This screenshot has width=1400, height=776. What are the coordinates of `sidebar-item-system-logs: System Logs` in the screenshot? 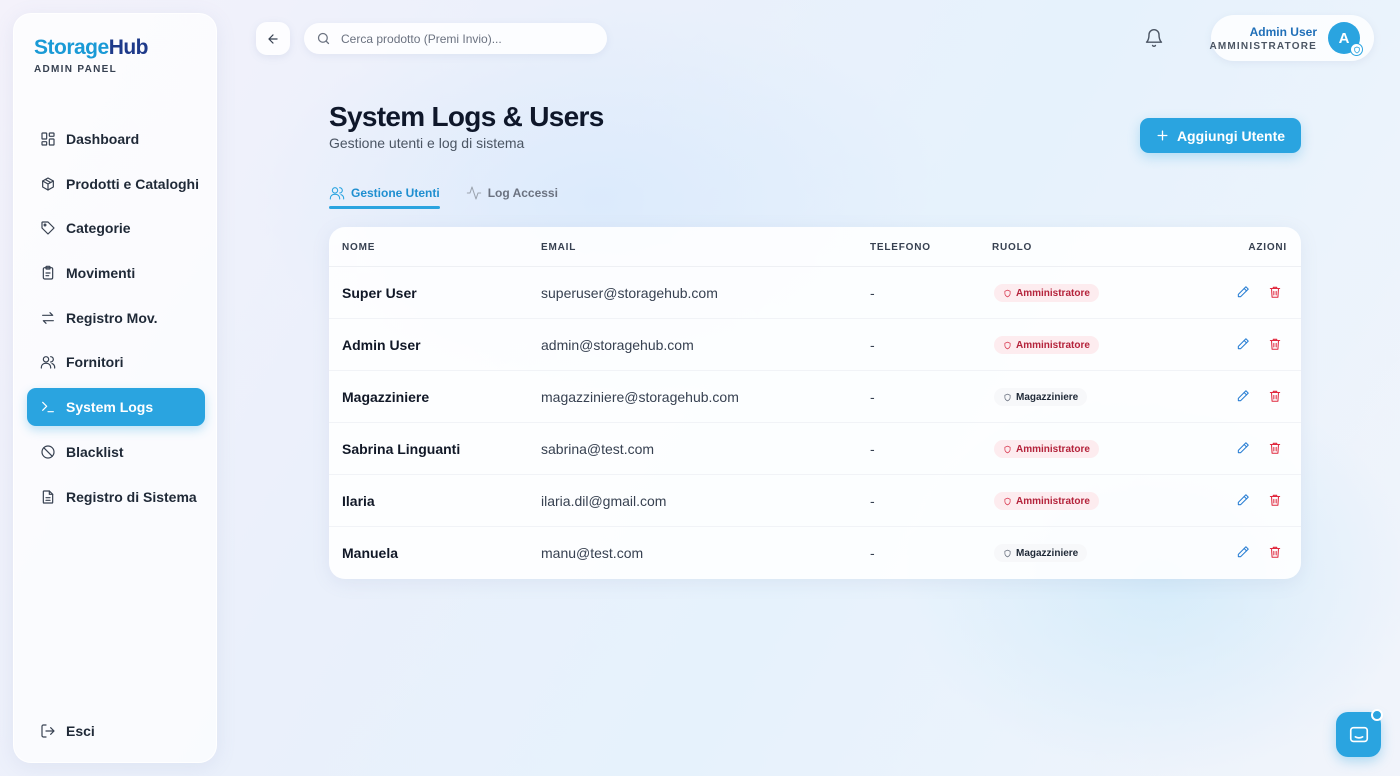 It's located at (116, 407).